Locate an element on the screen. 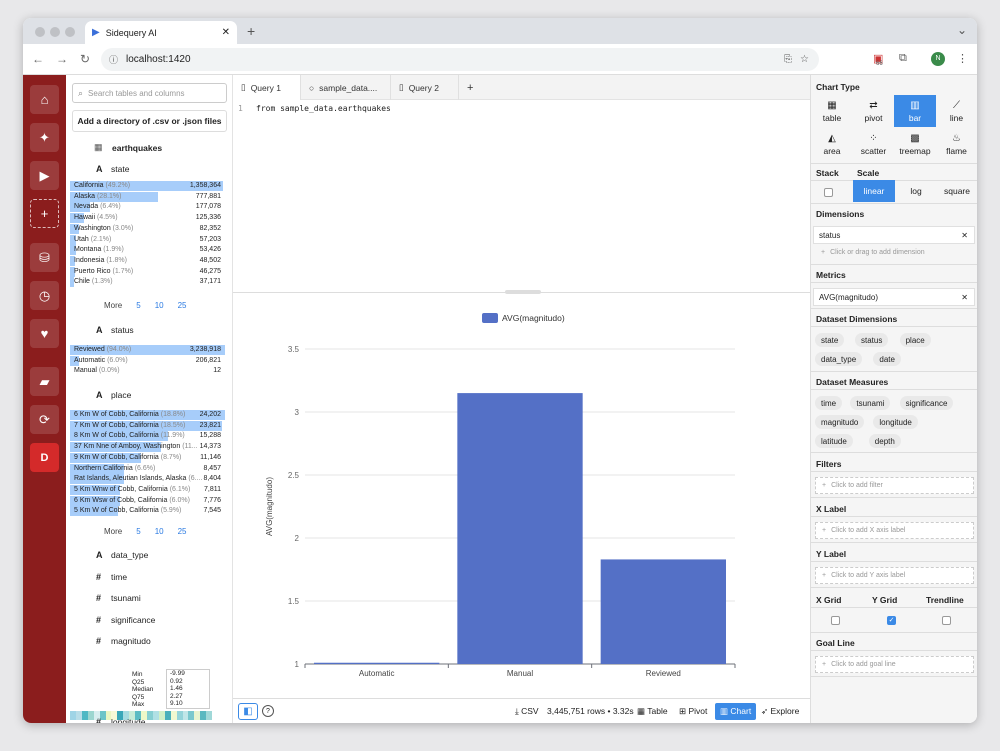  install-app-icon: ⎘ is located at coordinates (788, 59).